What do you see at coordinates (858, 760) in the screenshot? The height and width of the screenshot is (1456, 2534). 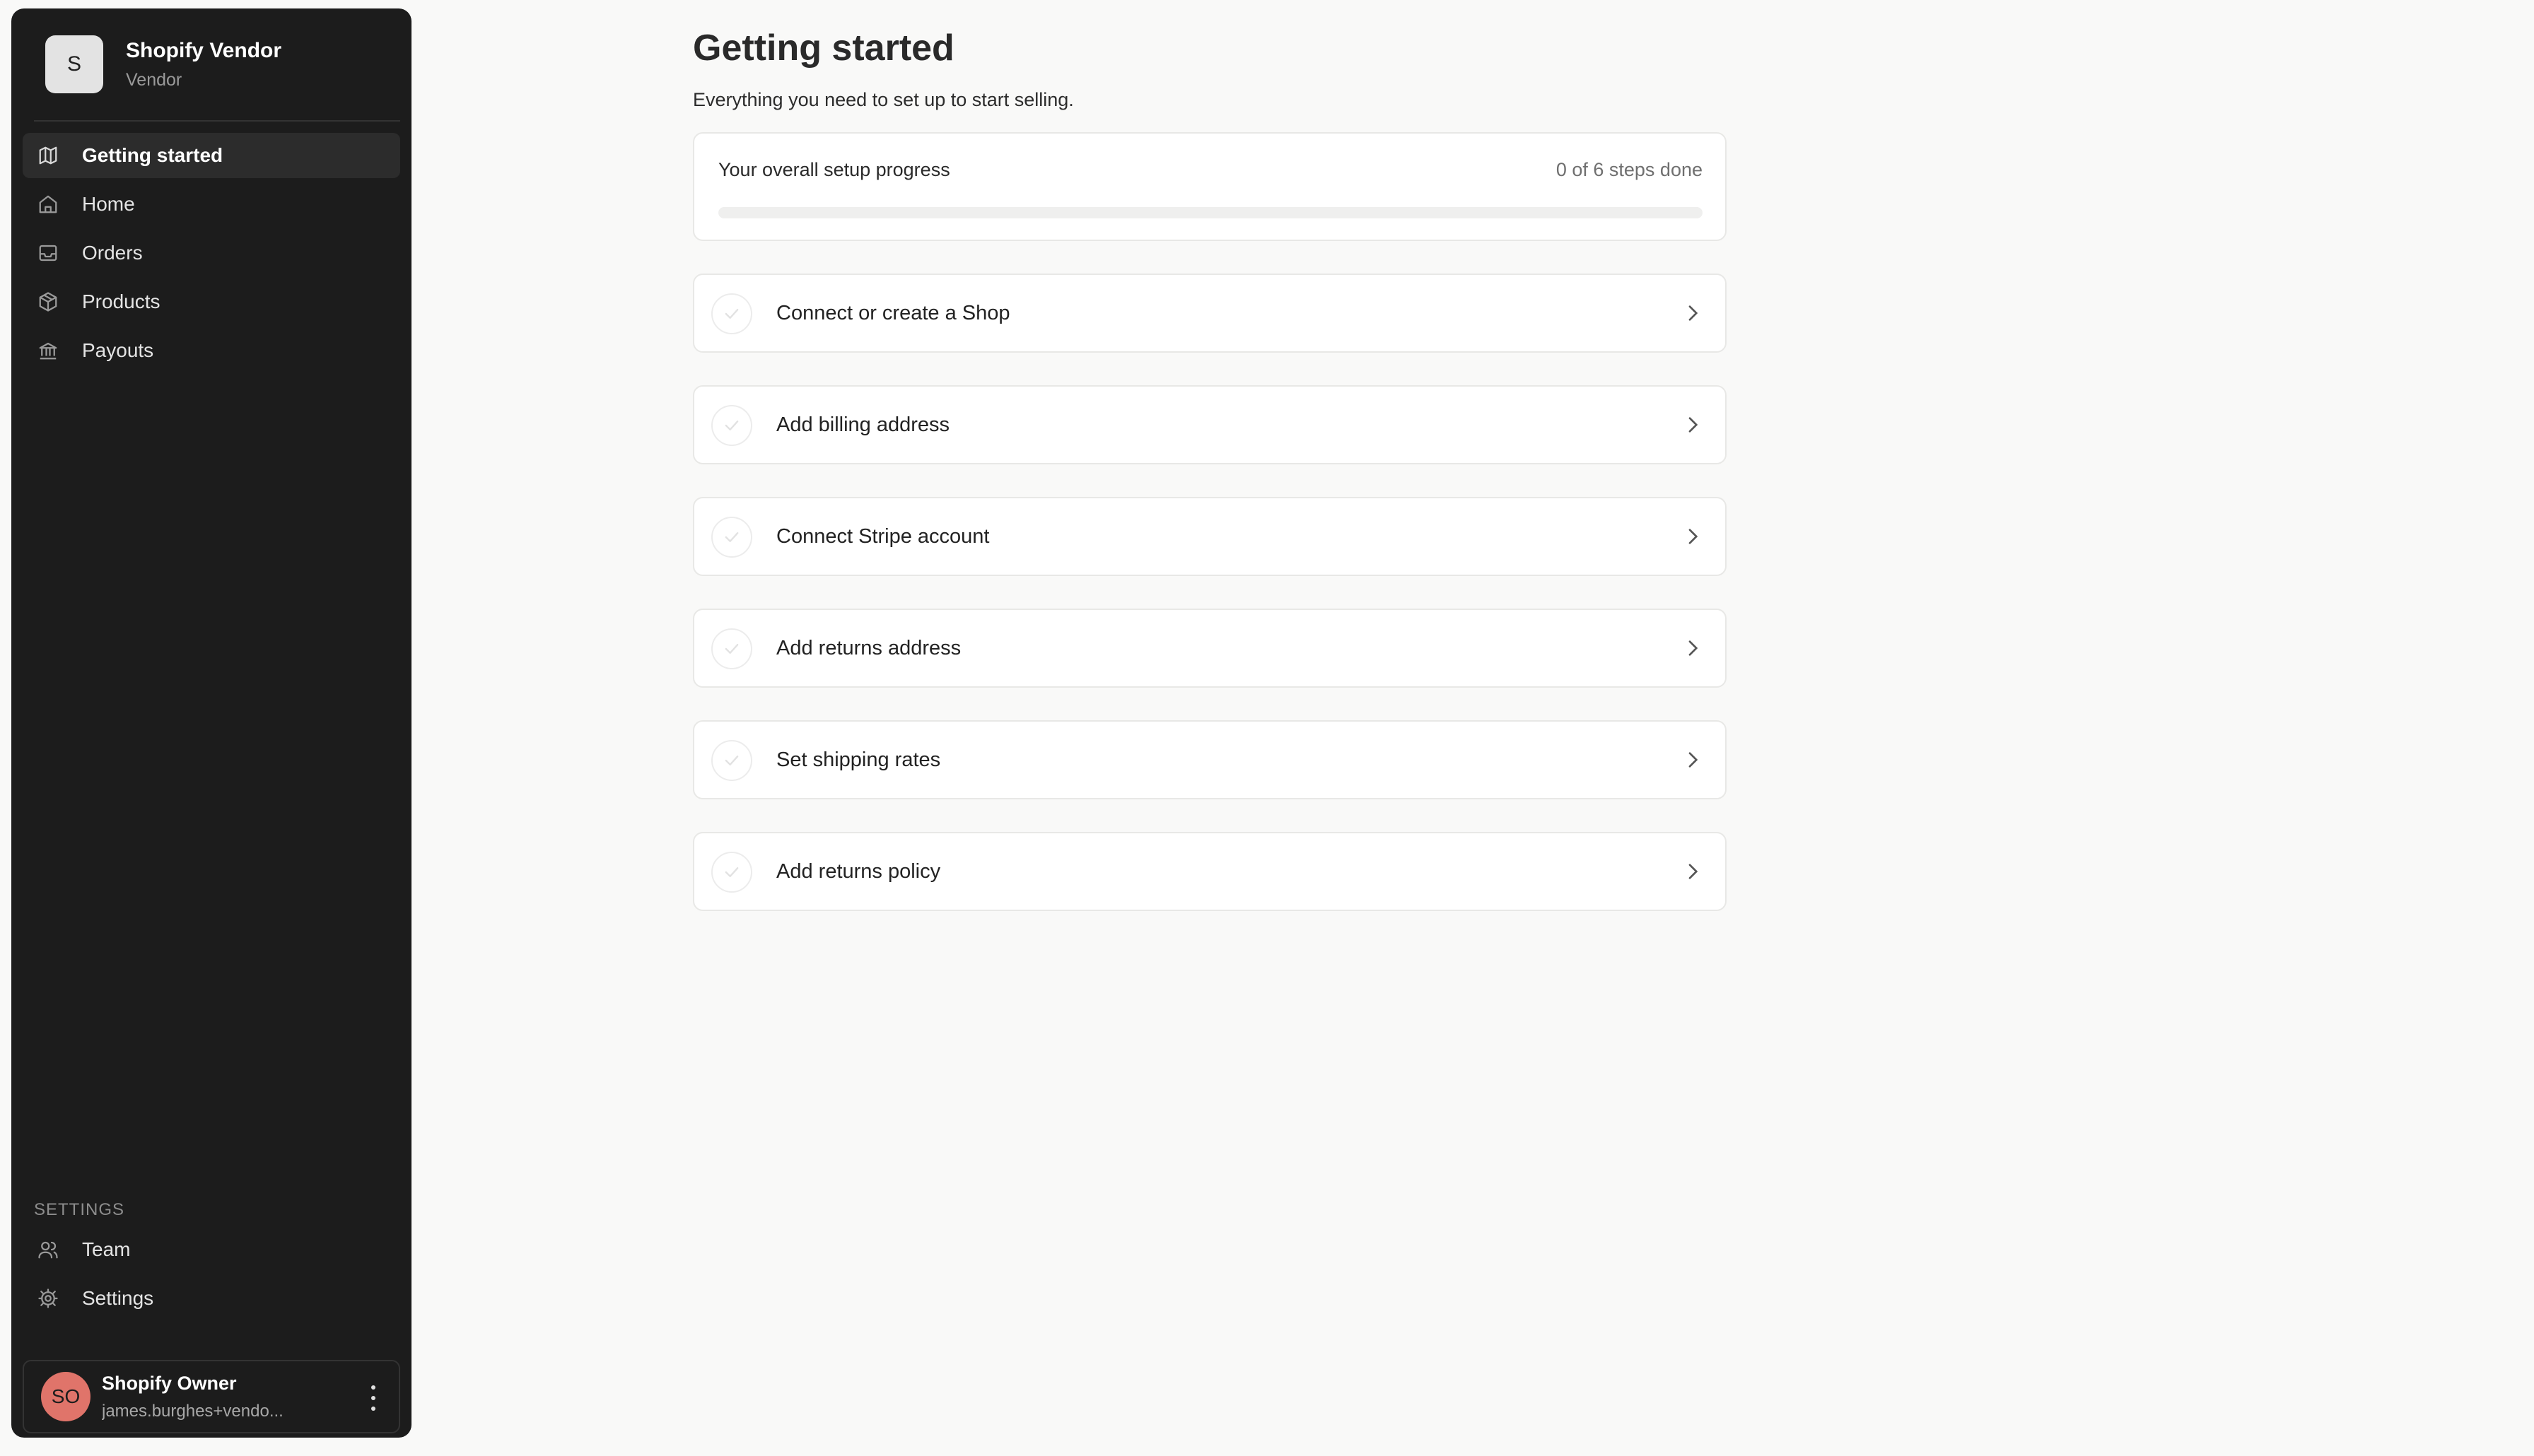 I see `step-label: Set shipping rates` at bounding box center [858, 760].